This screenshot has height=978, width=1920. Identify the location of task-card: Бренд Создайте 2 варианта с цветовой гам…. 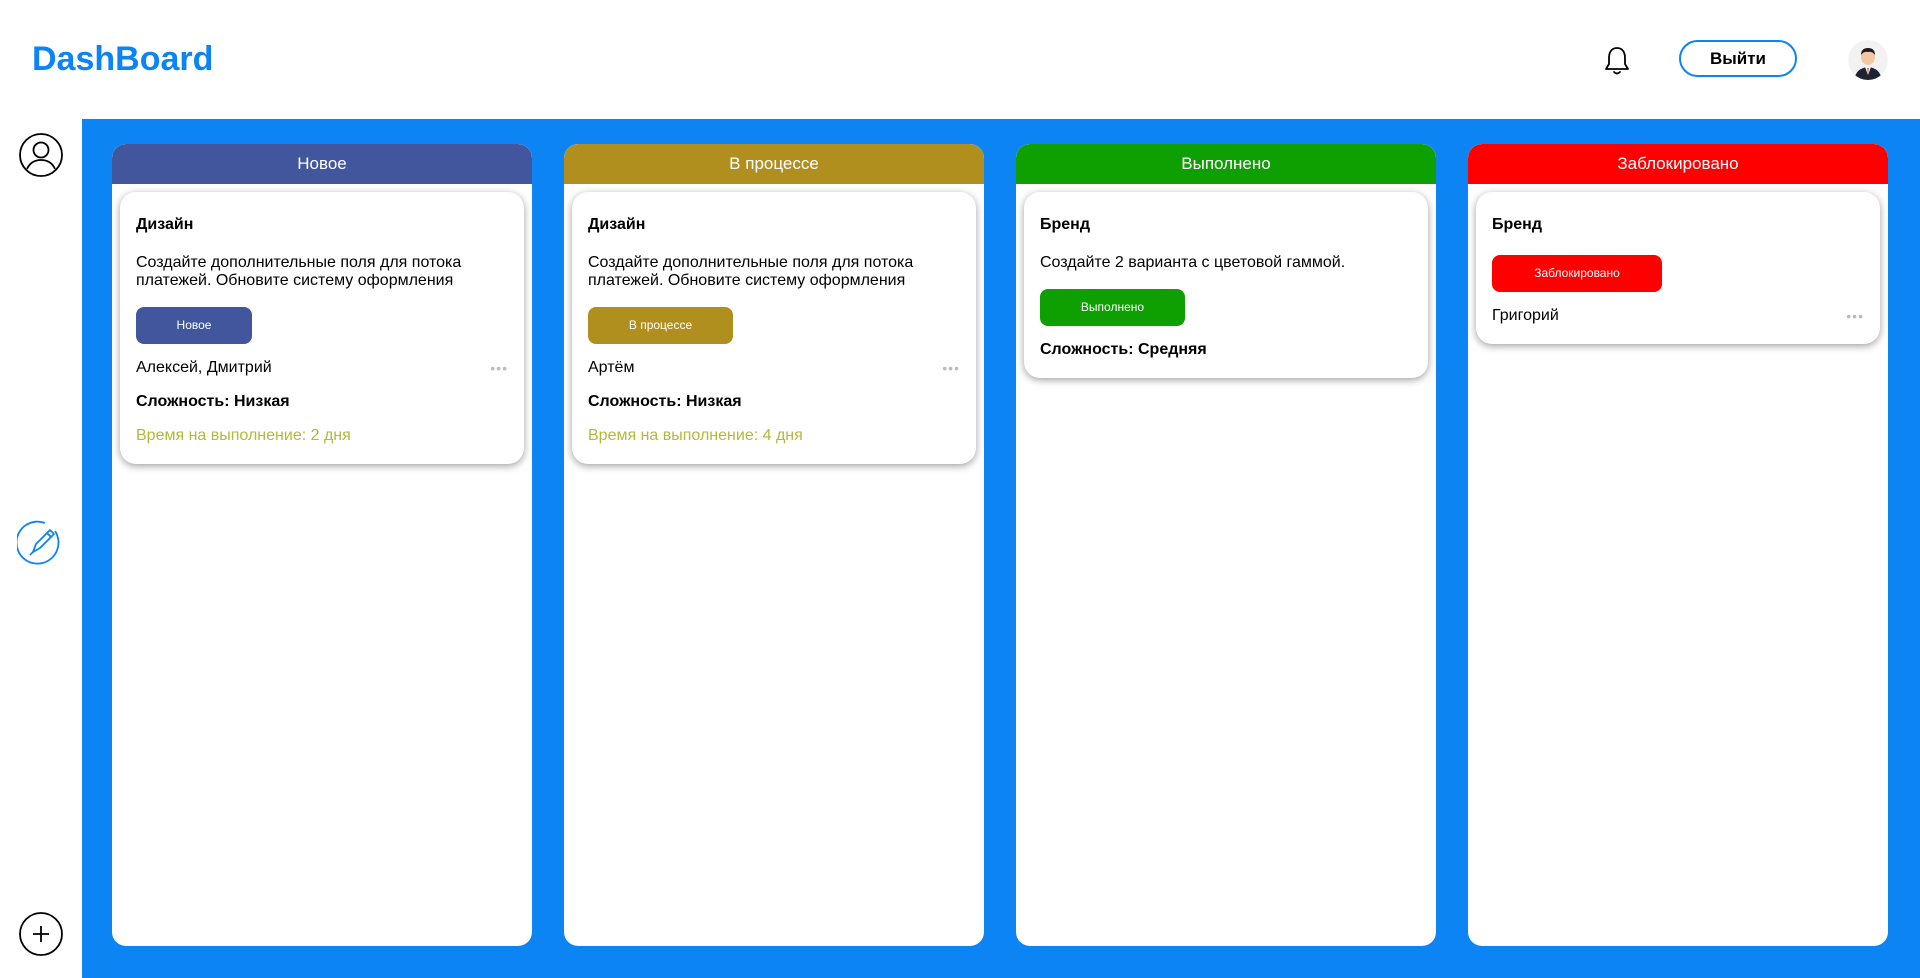
(1226, 285).